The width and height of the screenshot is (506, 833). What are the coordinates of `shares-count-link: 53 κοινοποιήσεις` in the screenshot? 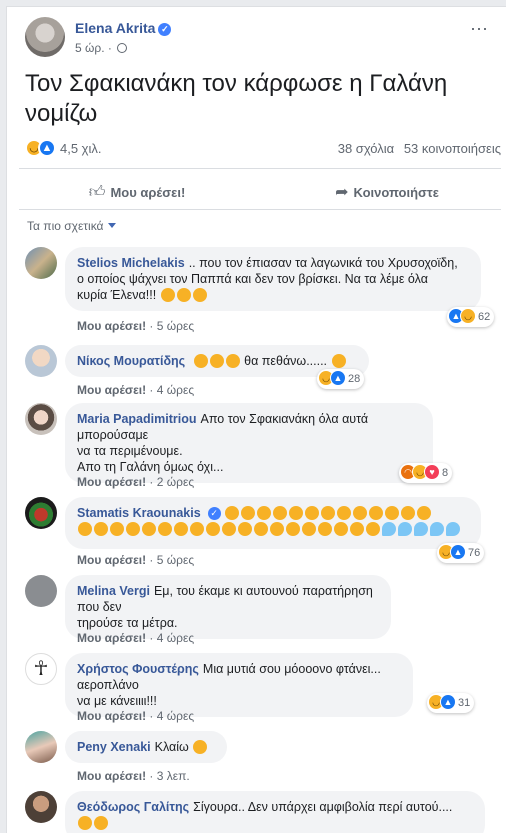 It's located at (452, 148).